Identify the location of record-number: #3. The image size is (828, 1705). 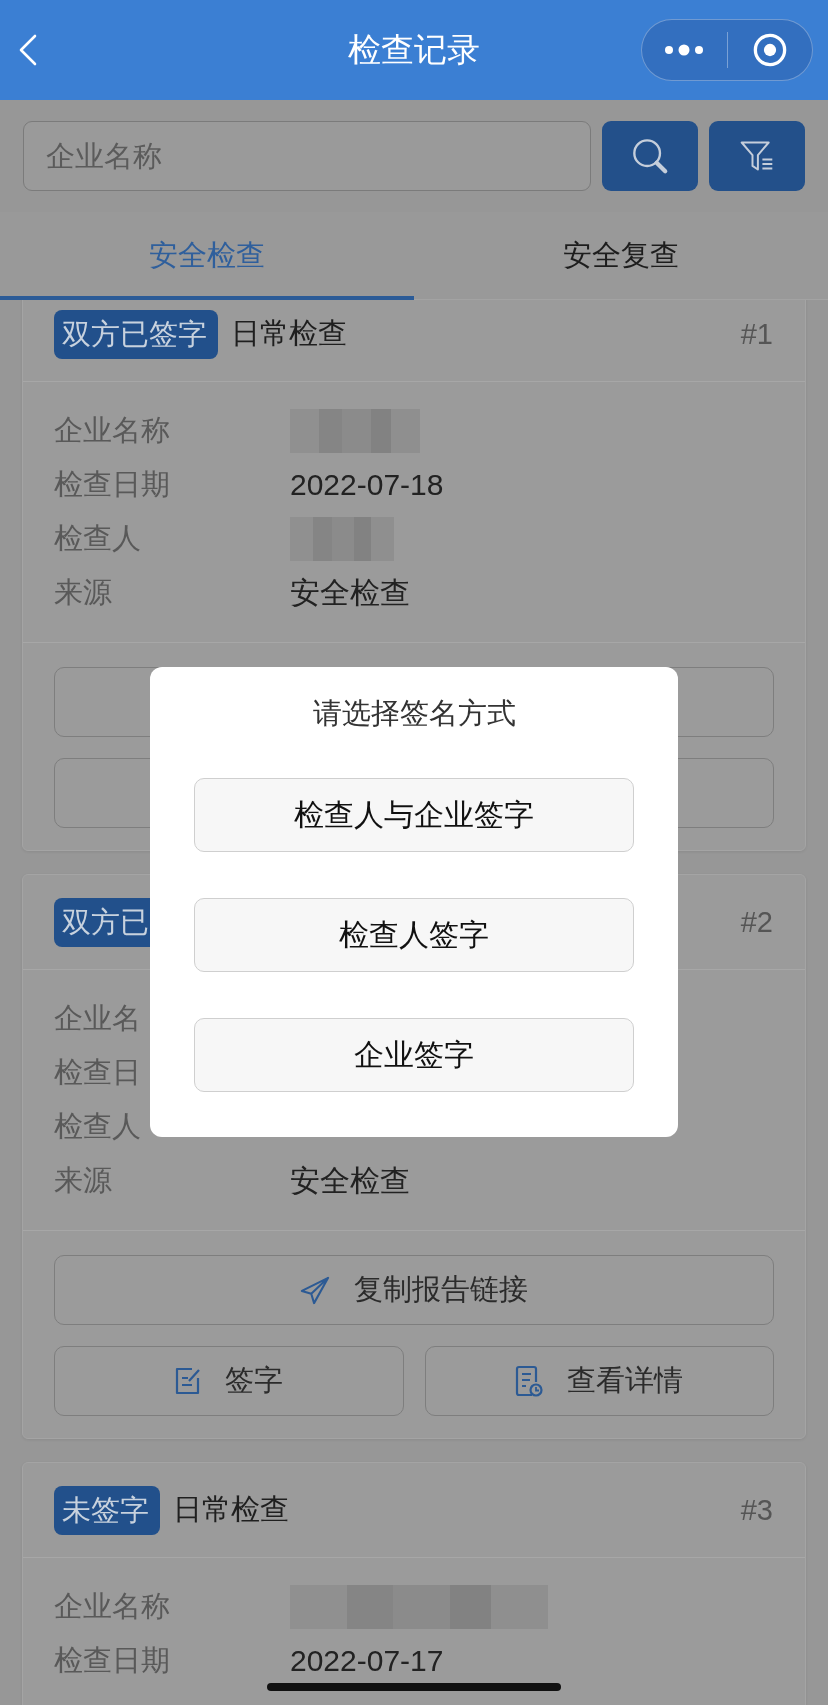
(756, 1510).